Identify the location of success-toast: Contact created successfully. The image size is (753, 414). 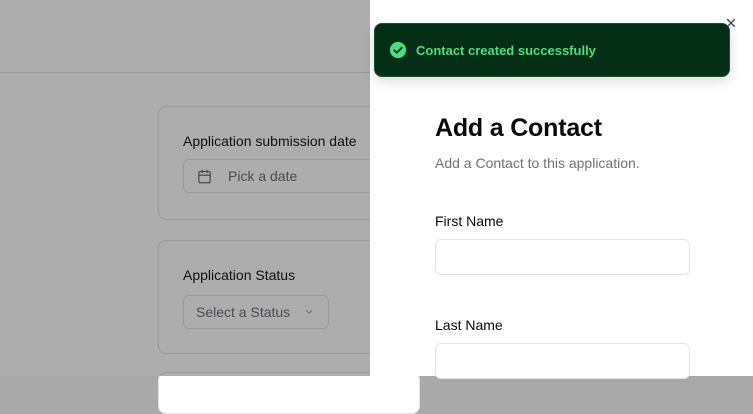
(552, 50).